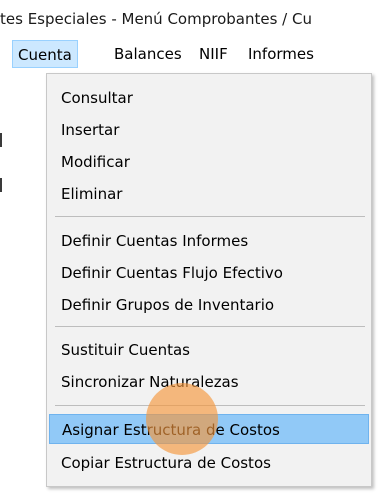  What do you see at coordinates (209, 382) in the screenshot?
I see `menu-item-sincronizar-naturalezas: Sincronizar Naturalezas` at bounding box center [209, 382].